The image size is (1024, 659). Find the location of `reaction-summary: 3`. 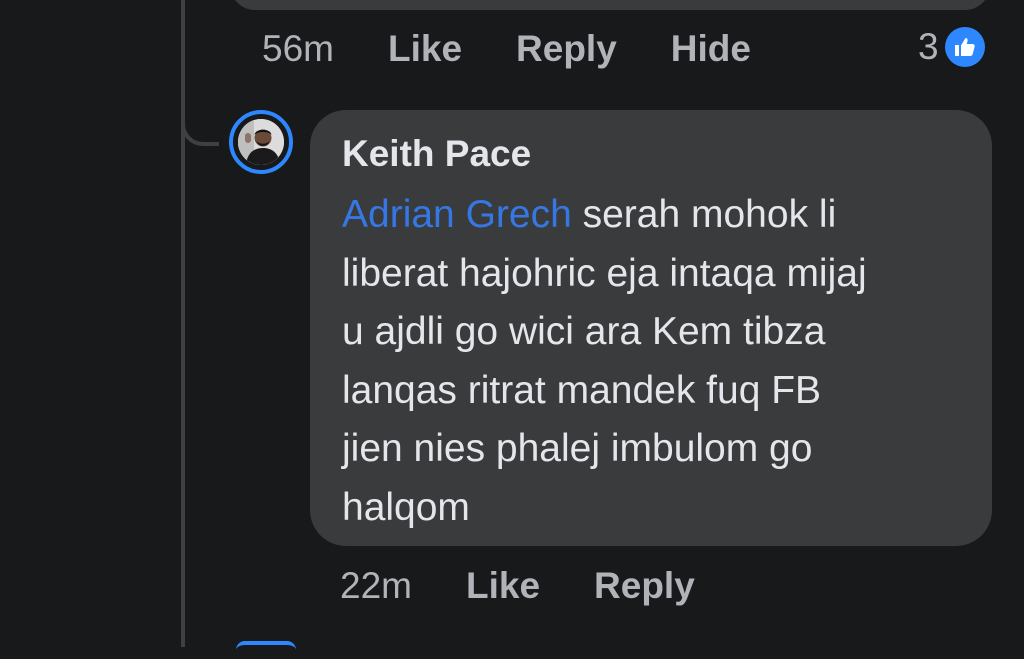

reaction-summary: 3 is located at coordinates (951, 47).